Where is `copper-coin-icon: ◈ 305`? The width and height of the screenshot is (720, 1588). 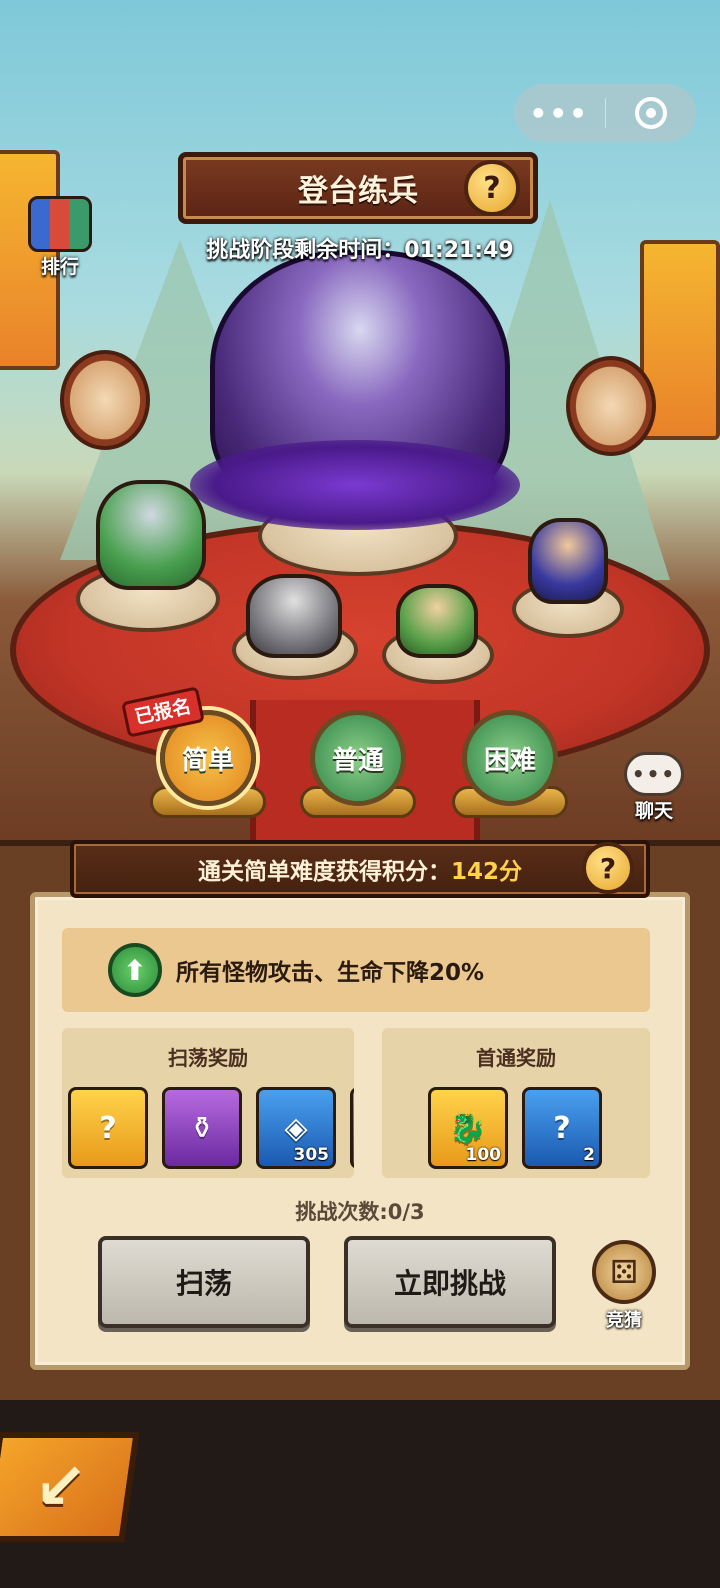 copper-coin-icon: ◈ 305 is located at coordinates (296, 1128).